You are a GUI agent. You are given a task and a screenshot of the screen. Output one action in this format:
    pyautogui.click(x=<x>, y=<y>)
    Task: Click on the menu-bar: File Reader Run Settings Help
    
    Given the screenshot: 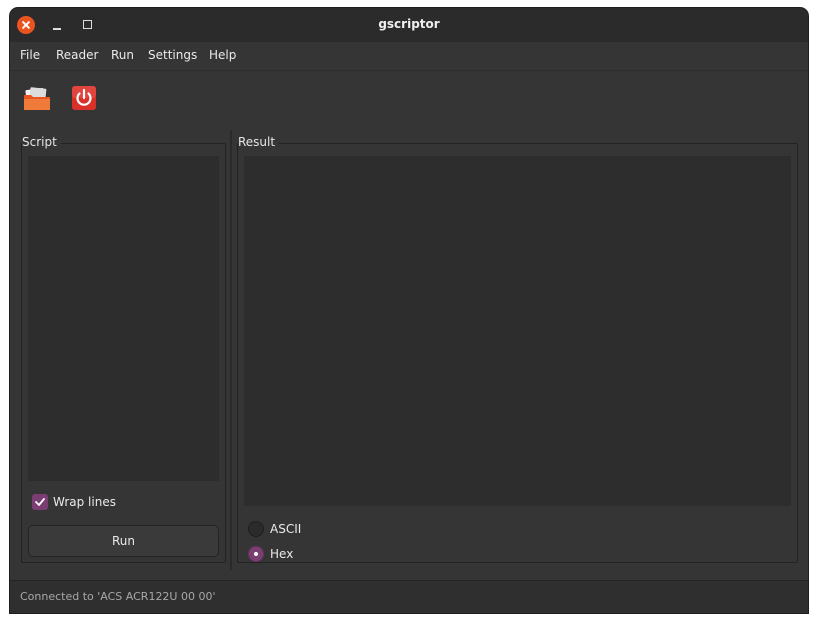 What is the action you would take?
    pyautogui.click(x=409, y=56)
    